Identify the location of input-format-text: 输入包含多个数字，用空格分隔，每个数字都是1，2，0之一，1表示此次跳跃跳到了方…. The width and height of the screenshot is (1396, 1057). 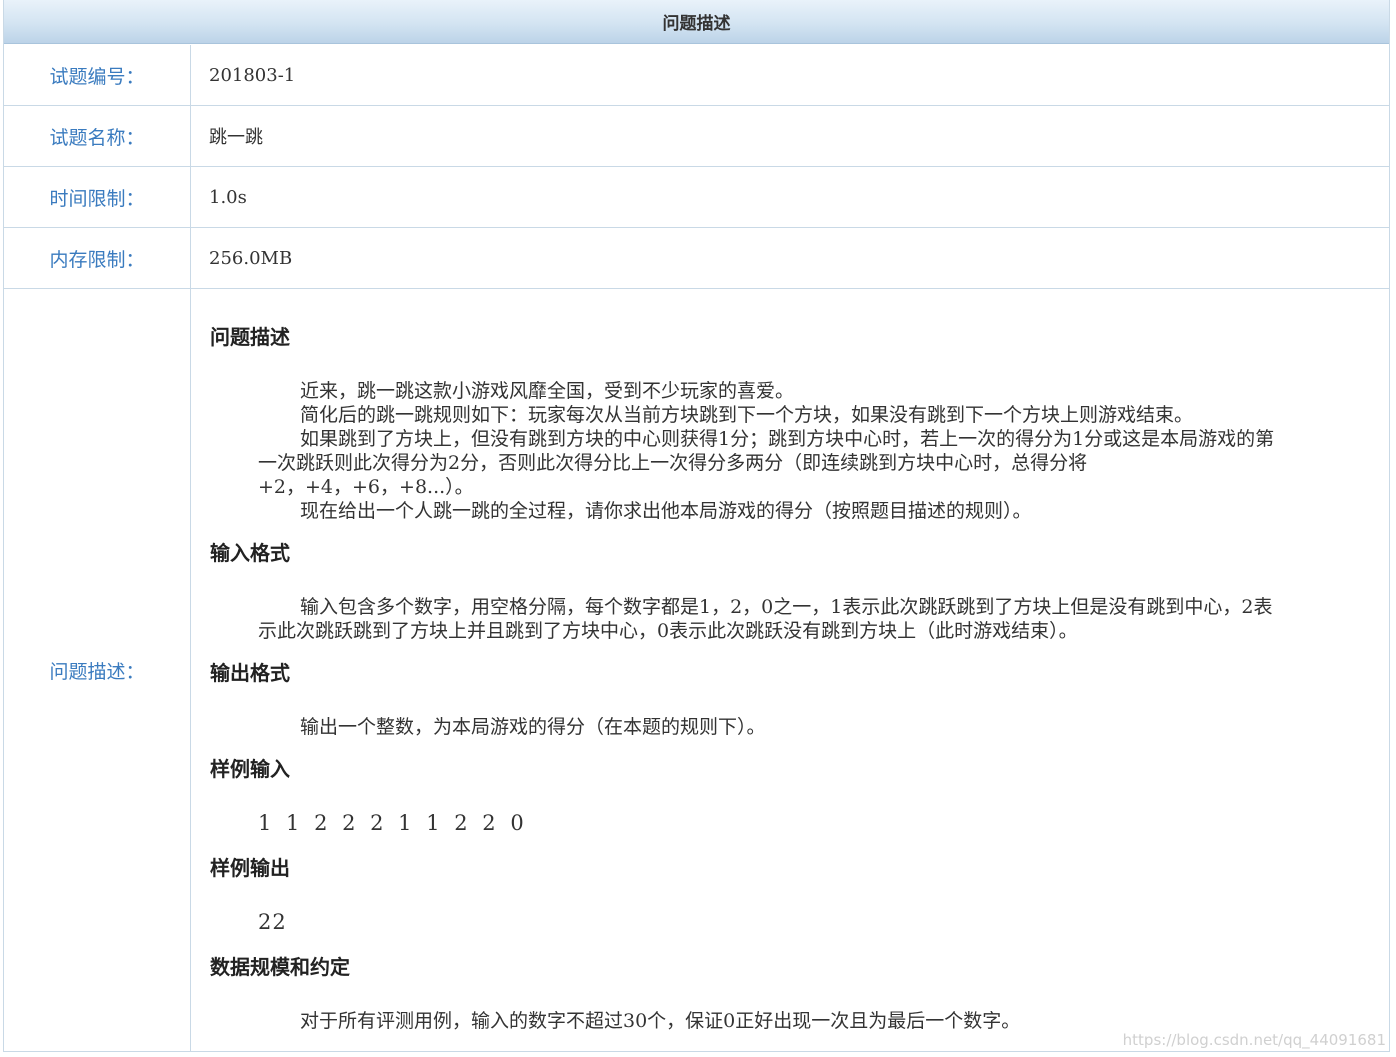
(816, 619).